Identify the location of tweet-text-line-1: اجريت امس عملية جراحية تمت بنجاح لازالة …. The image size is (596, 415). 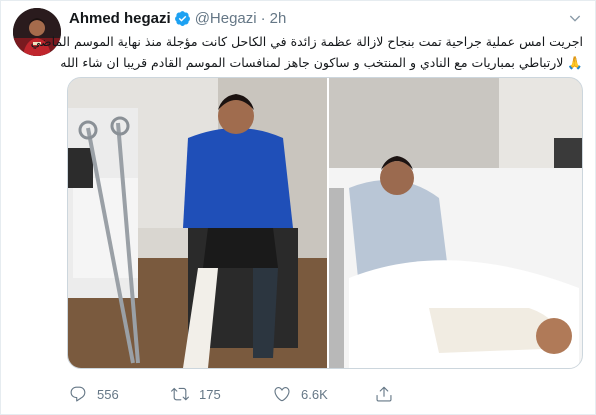
(306, 41).